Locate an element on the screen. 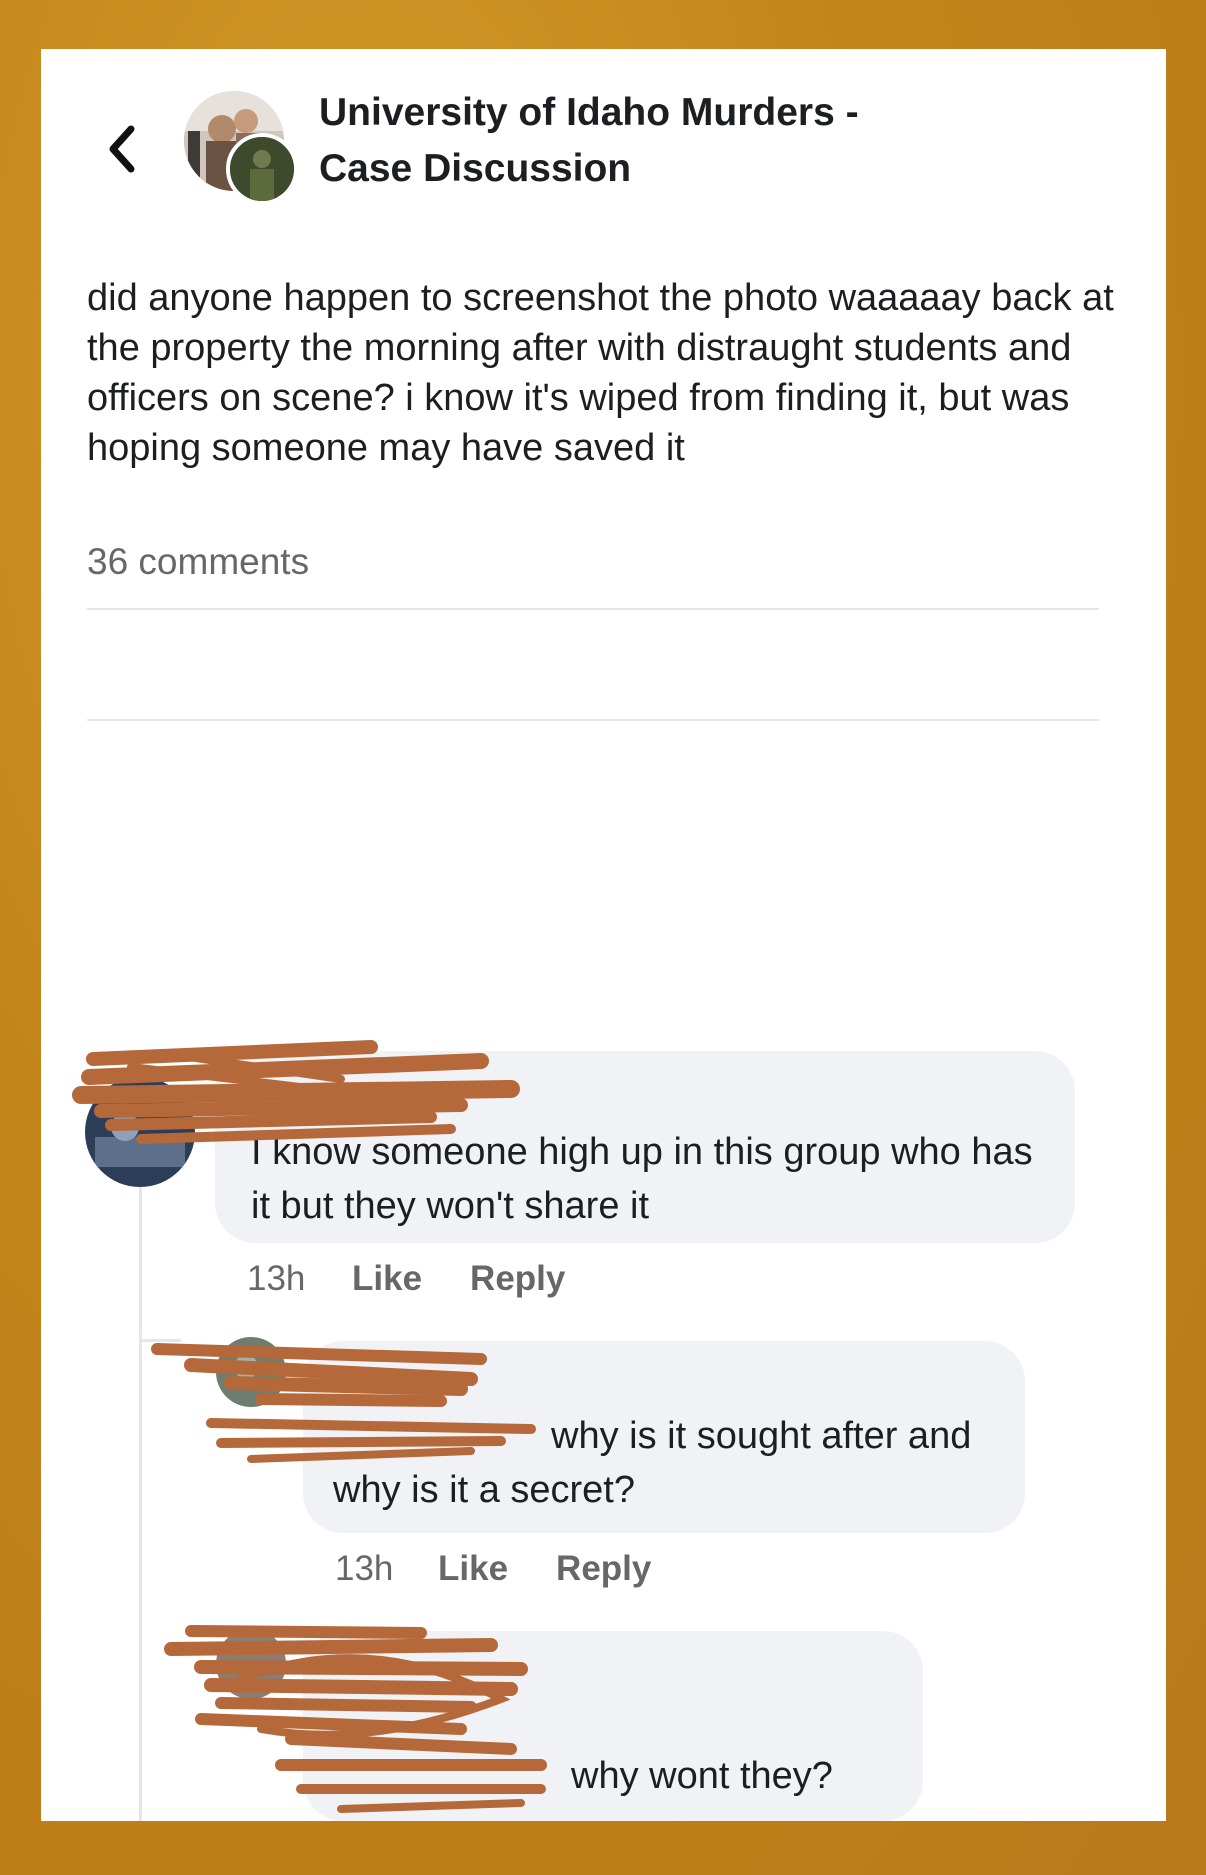 The height and width of the screenshot is (1875, 1206). group-title-line-1: University of Idaho Murders - is located at coordinates (589, 112).